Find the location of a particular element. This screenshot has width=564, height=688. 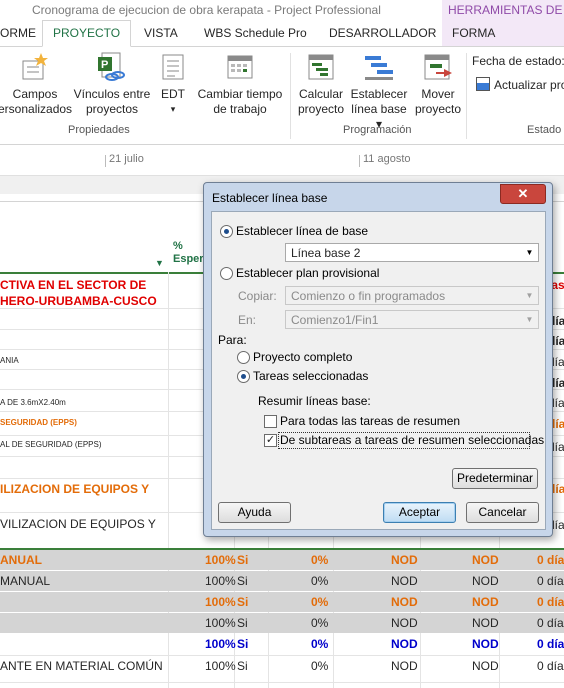

set-baseline-label1: Establecer is located at coordinates (379, 94).